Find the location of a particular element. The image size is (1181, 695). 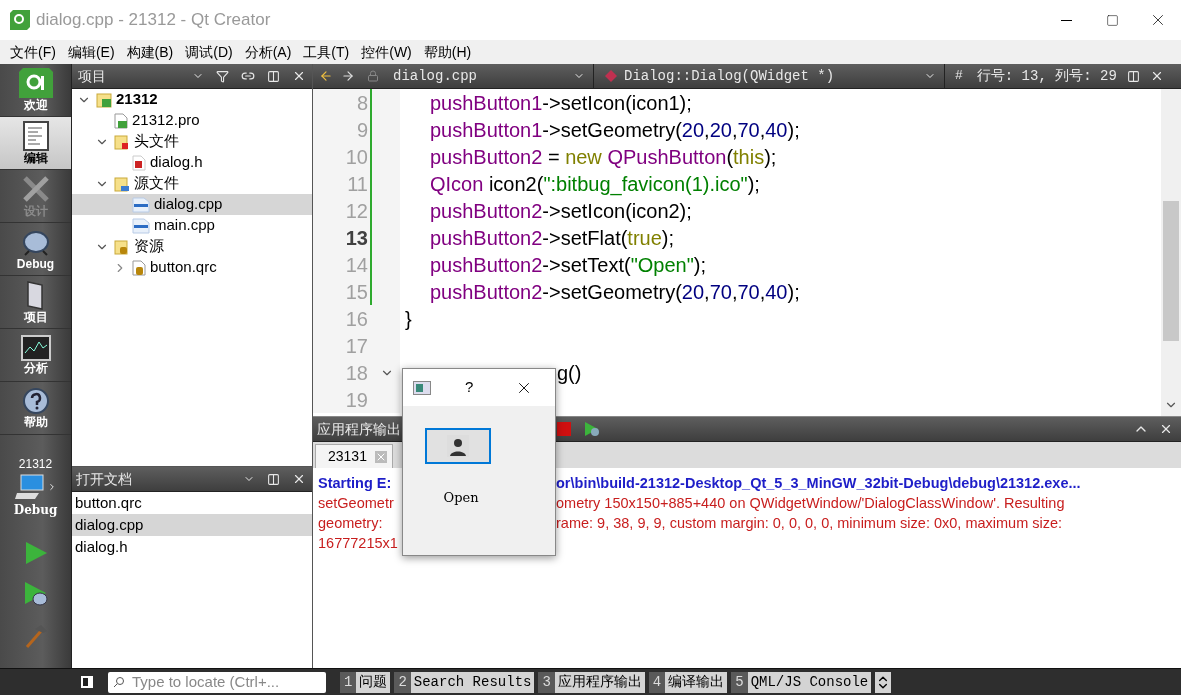

document-icon is located at coordinates (35, 136).